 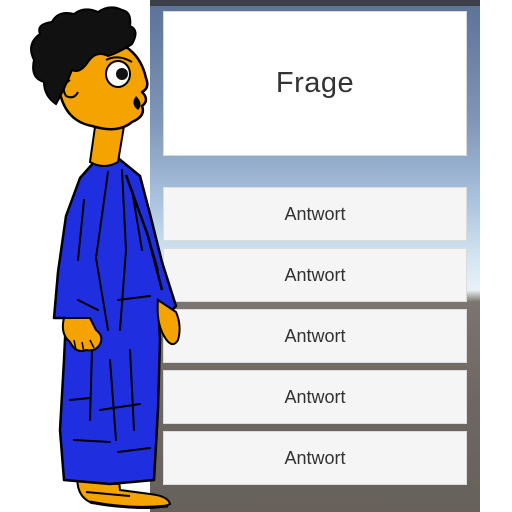 I want to click on answer-button-2: Antwort, so click(x=315, y=275).